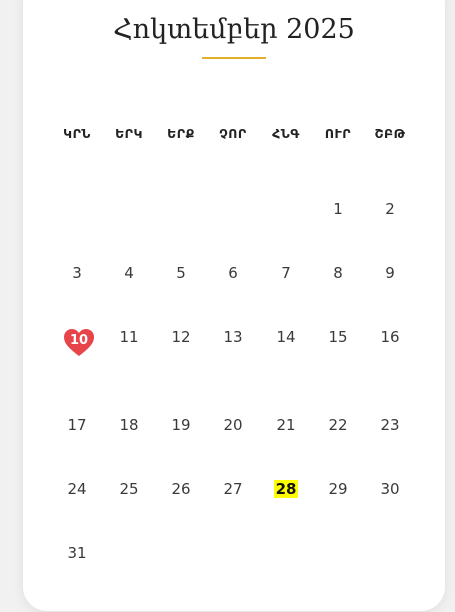 The height and width of the screenshot is (612, 455). I want to click on day-cell: 31, so click(77, 553).